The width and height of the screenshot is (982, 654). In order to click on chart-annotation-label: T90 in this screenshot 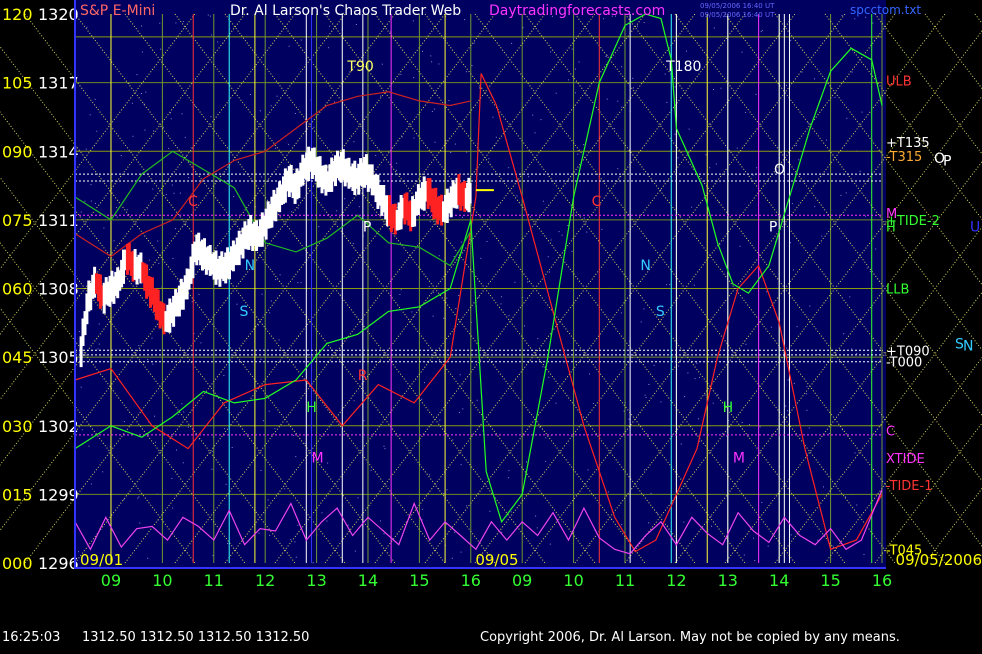, I will do `click(359, 67)`.